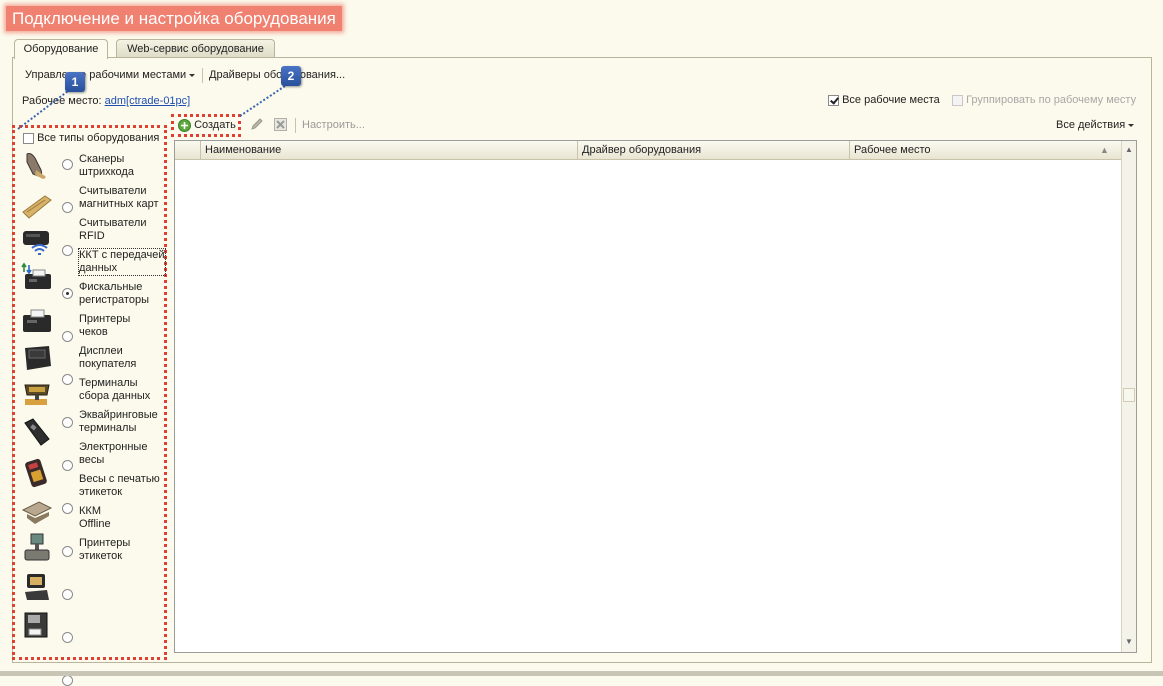  I want to click on window-bottom-border, so click(581, 673).